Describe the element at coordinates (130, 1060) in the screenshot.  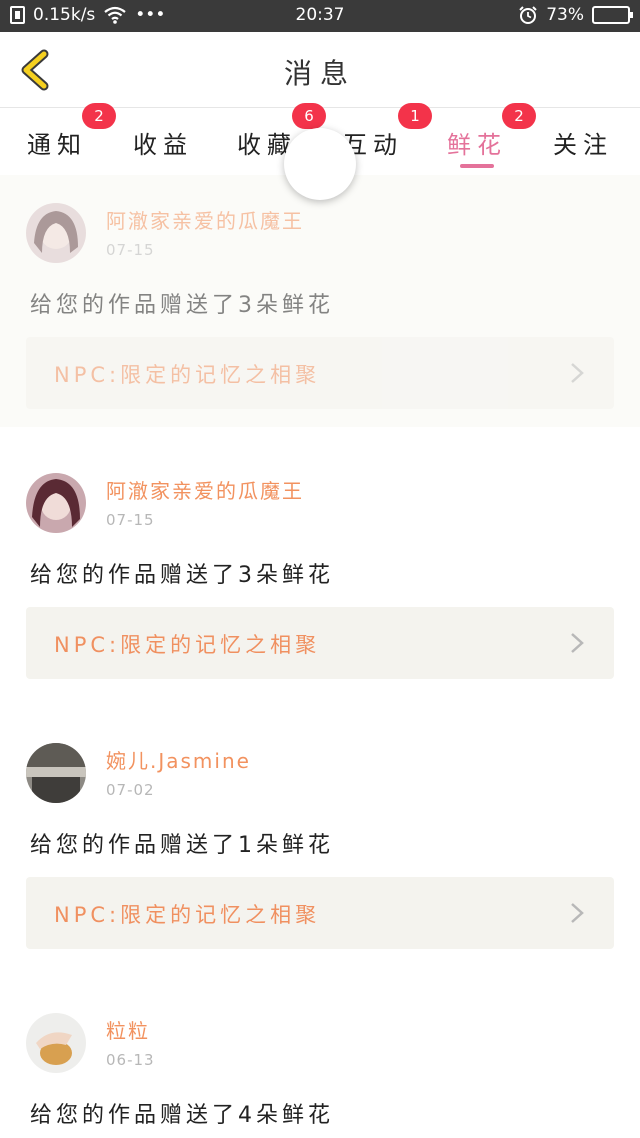
I see `message-date: 06-13` at that location.